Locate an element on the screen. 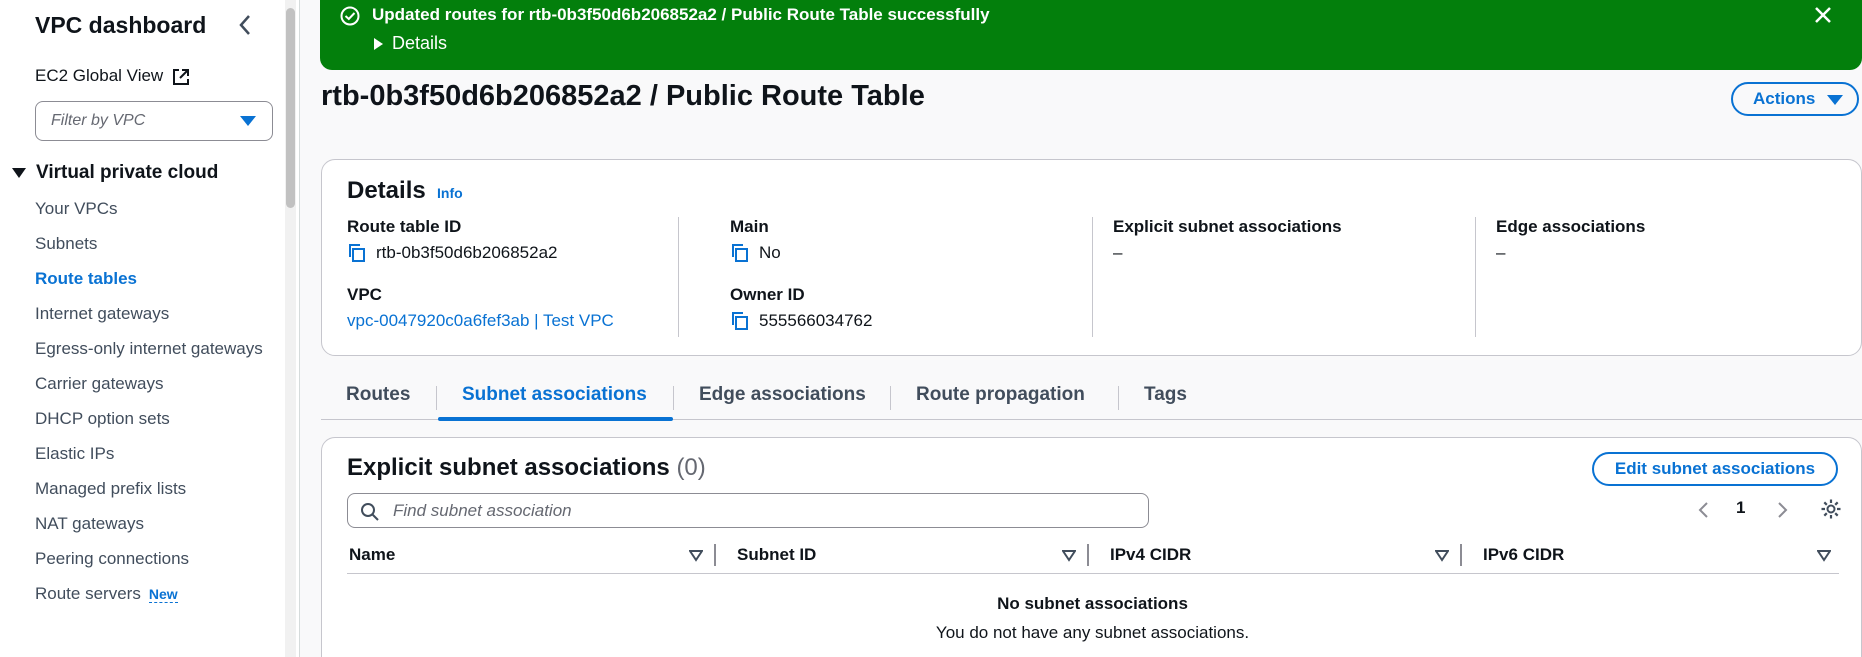 Image resolution: width=1862 pixels, height=657 pixels. success-check-icon is located at coordinates (350, 16).